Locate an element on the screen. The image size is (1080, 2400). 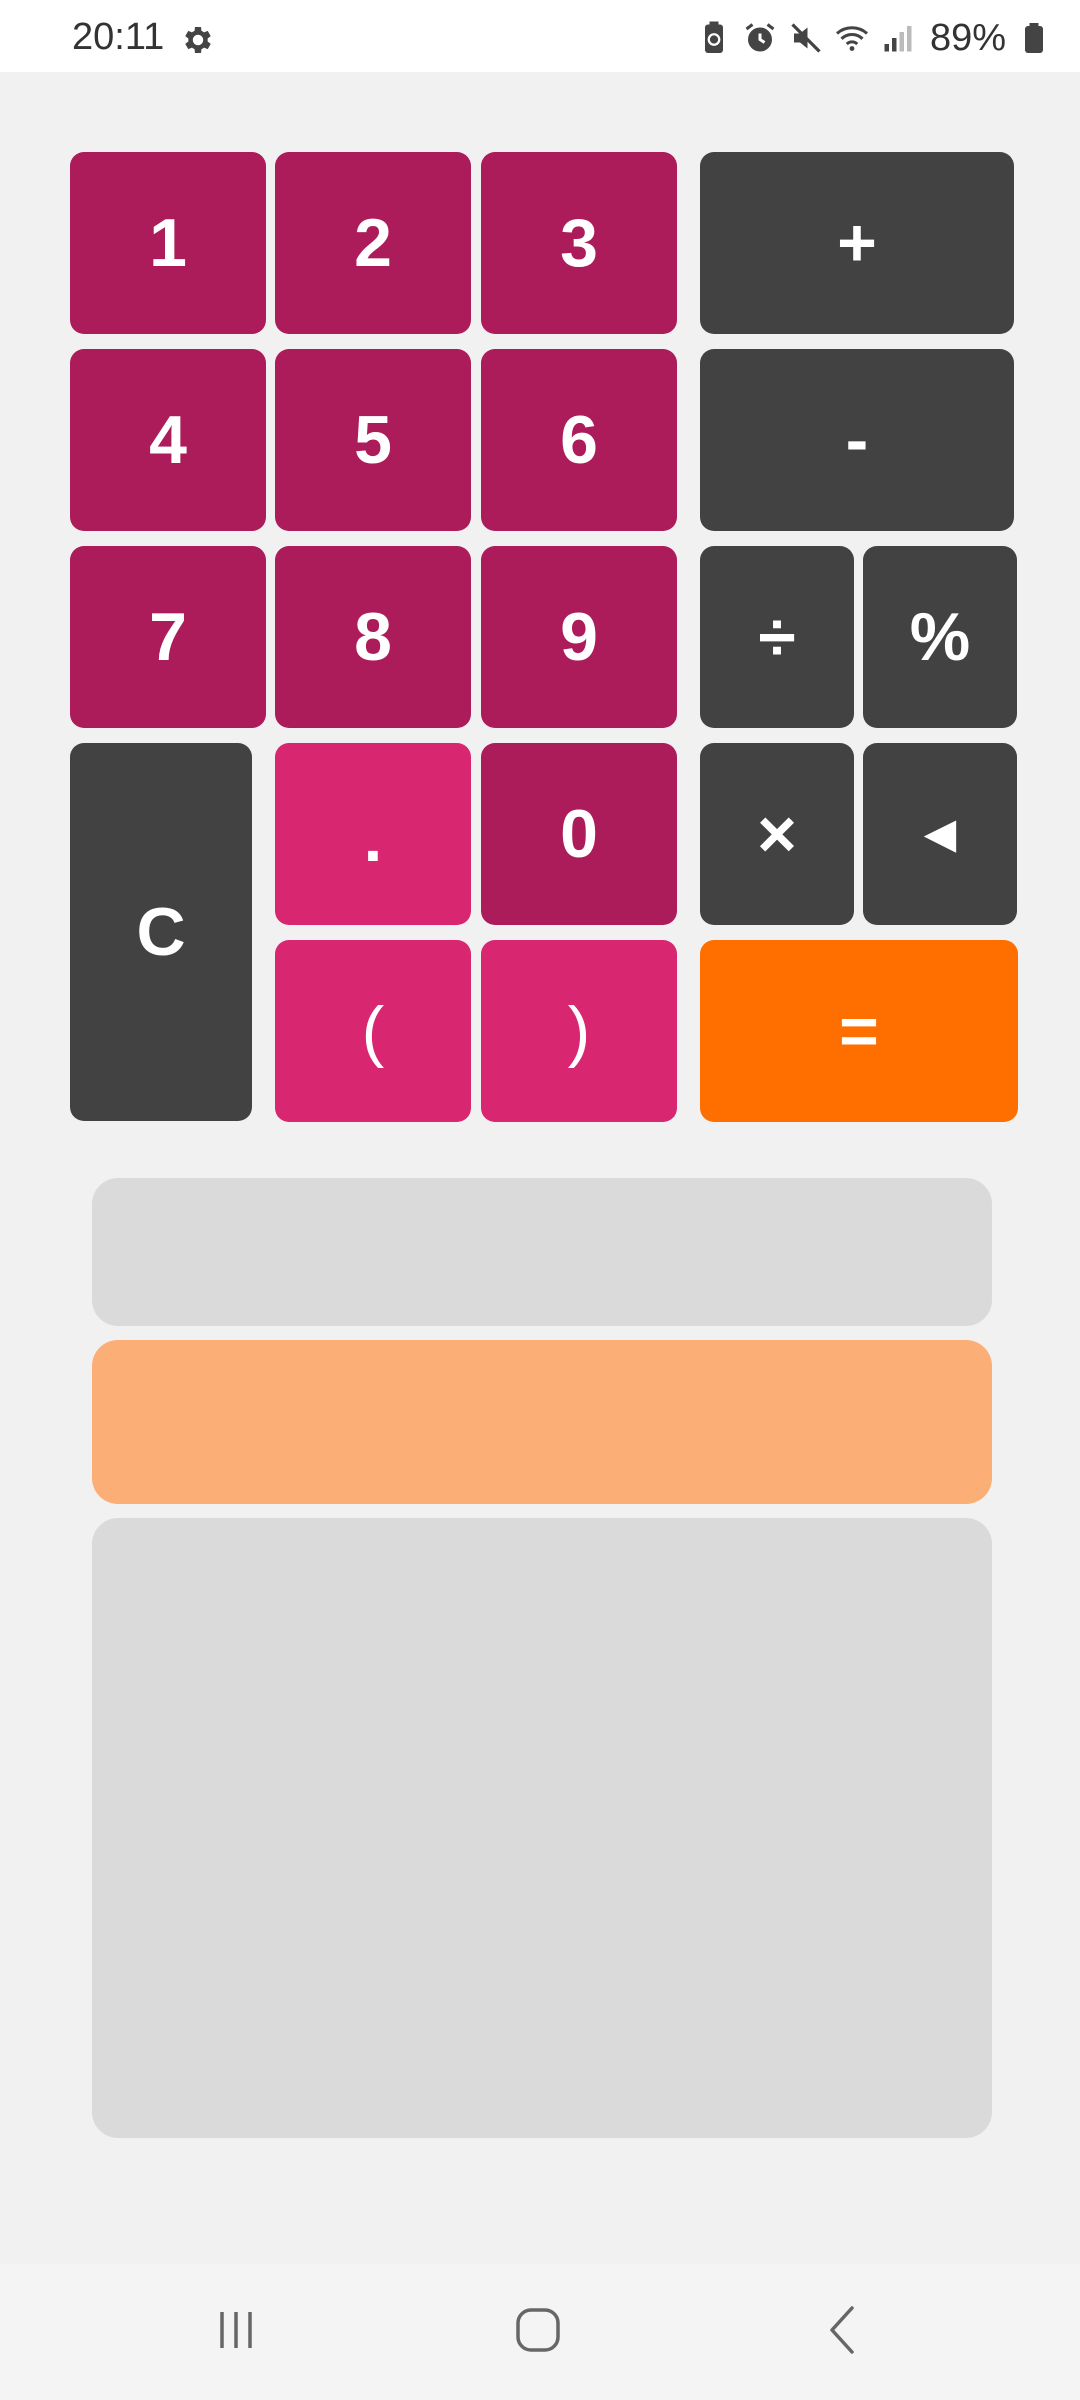
open-paren-button: ( is located at coordinates (373, 1031).